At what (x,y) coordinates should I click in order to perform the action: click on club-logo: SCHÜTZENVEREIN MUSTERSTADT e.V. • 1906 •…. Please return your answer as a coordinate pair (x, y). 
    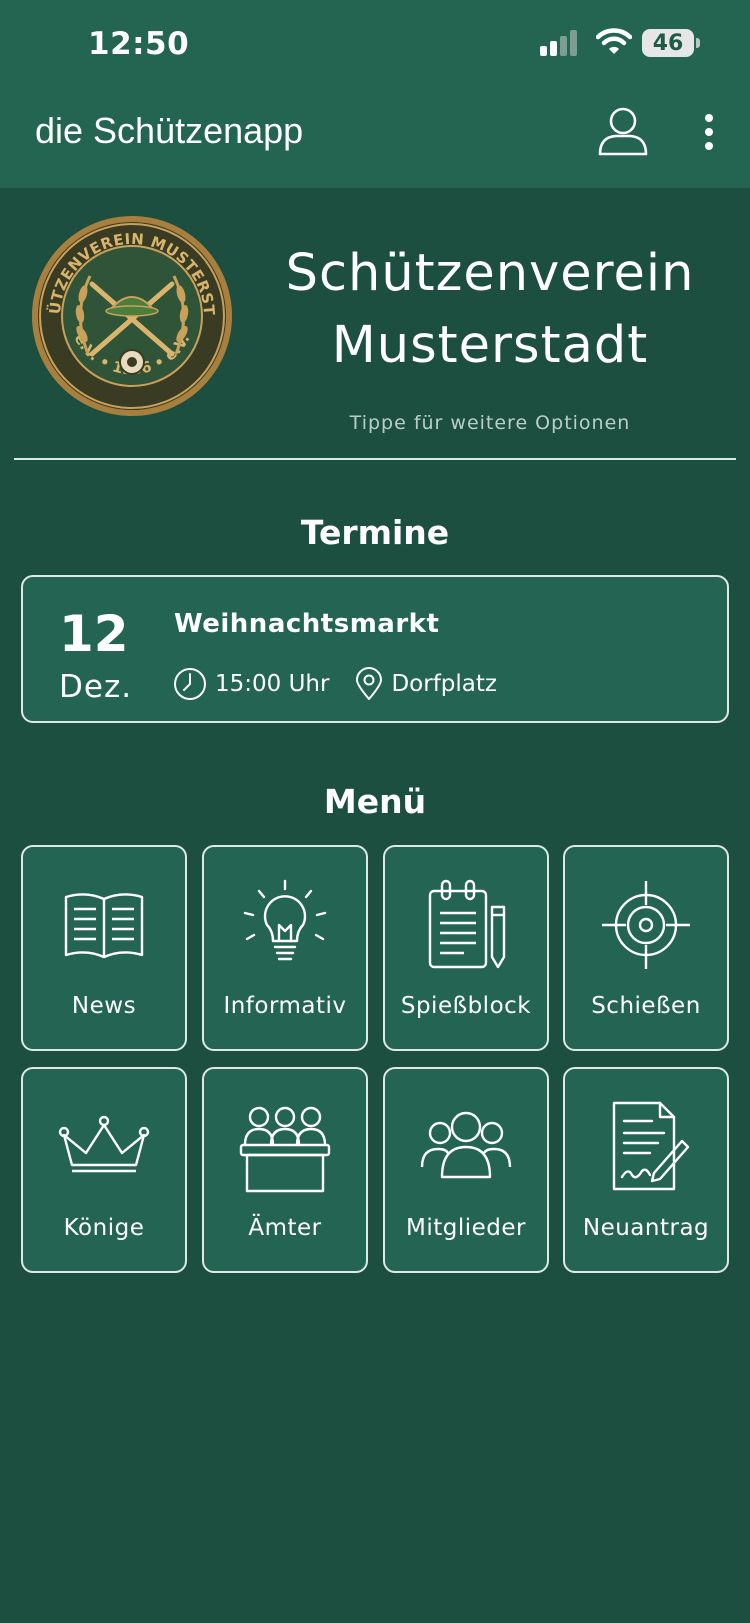
    Looking at the image, I should click on (131, 315).